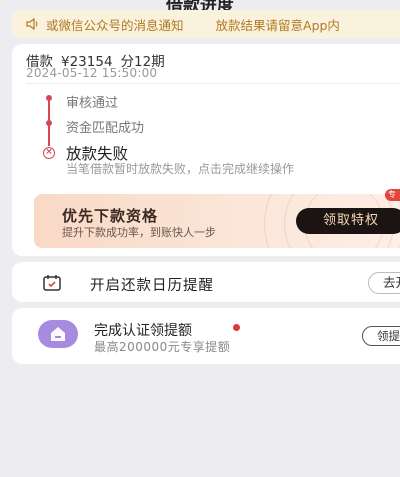  I want to click on claim-limit-button: 领提, so click(381, 336).